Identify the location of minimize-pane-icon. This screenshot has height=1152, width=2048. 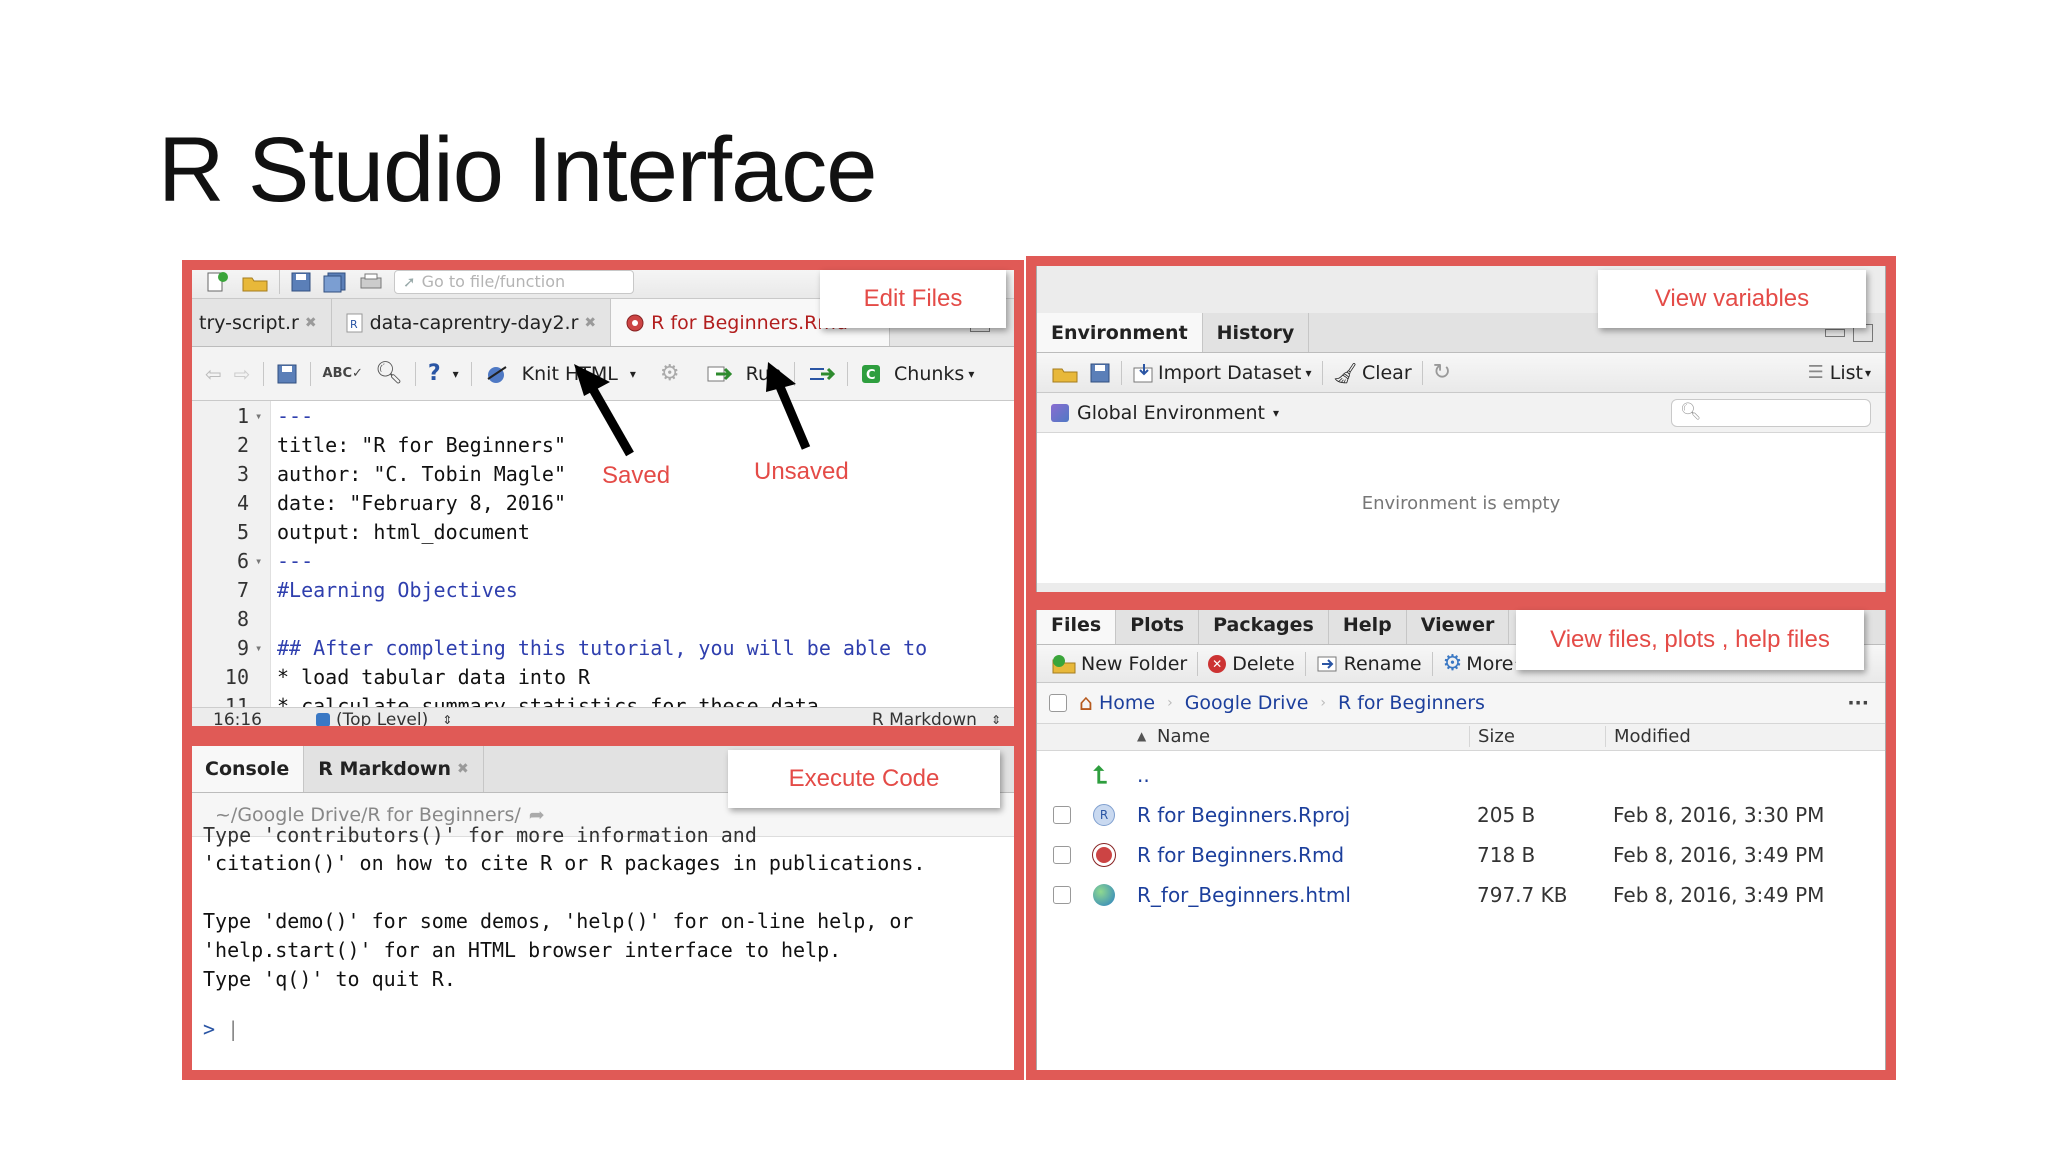
(1835, 332).